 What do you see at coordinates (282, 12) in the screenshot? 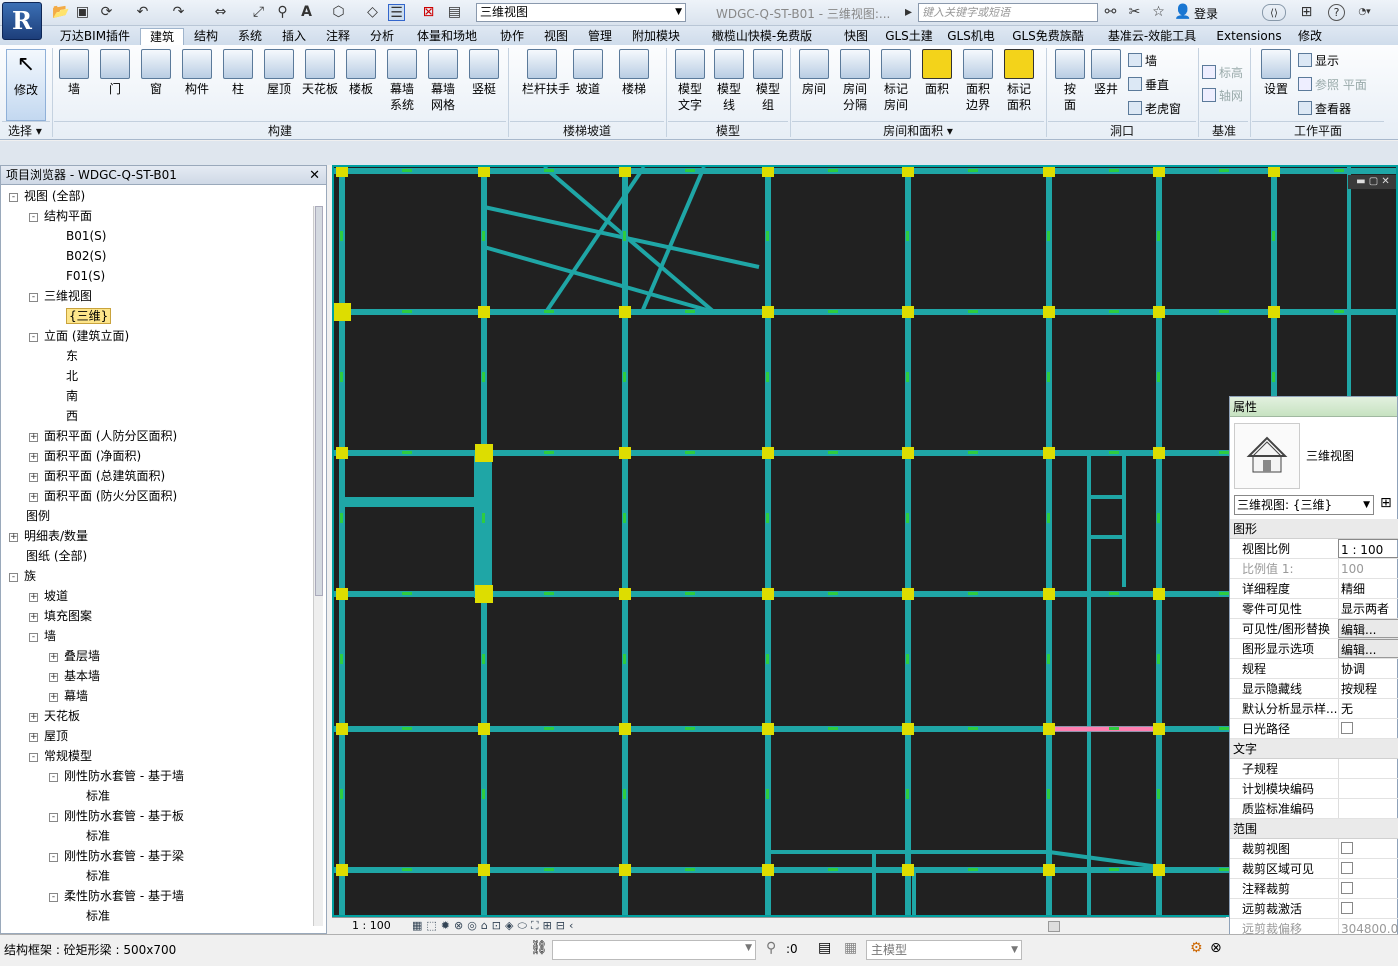
I see `tag-icon: ⚲` at bounding box center [282, 12].